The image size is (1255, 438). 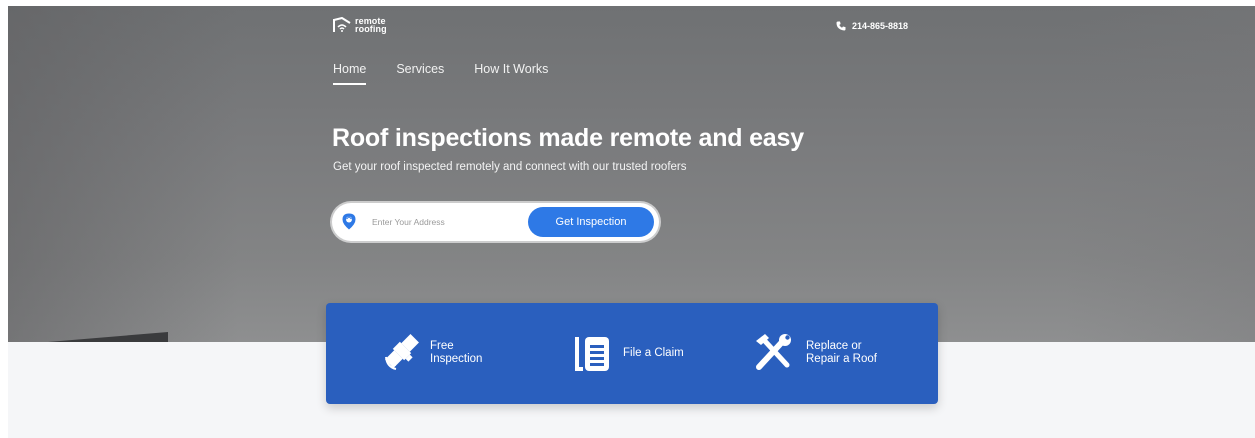 What do you see at coordinates (511, 69) in the screenshot?
I see `nav-item-how-it-works: How It Works` at bounding box center [511, 69].